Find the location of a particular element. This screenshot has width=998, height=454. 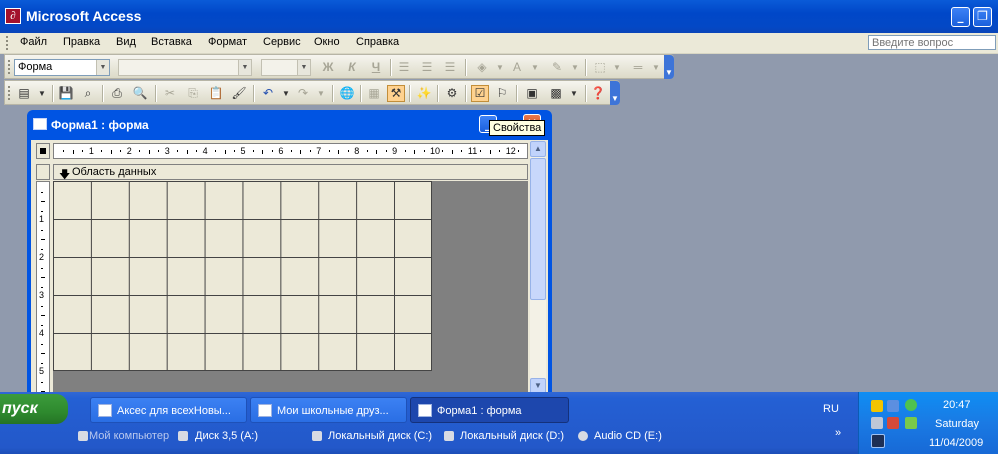

autoformat-button: ✨ is located at coordinates (424, 93).